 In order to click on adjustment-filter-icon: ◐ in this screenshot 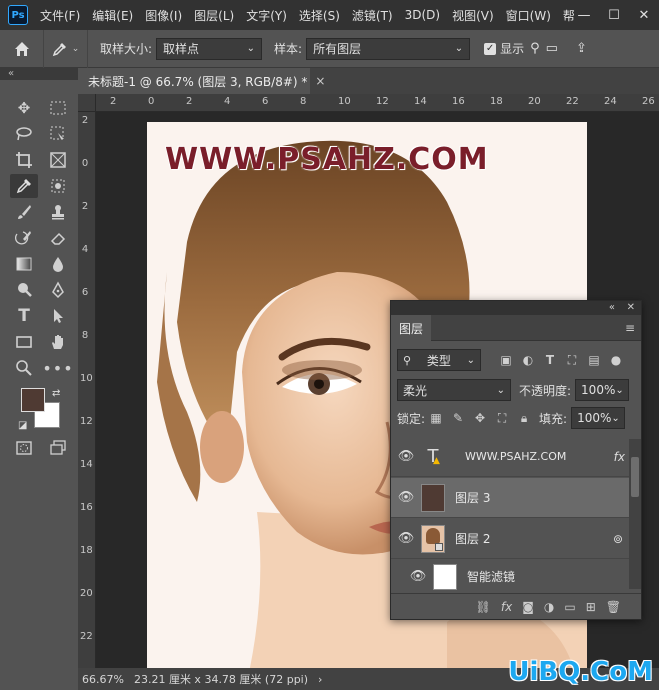, I will do `click(528, 360)`.